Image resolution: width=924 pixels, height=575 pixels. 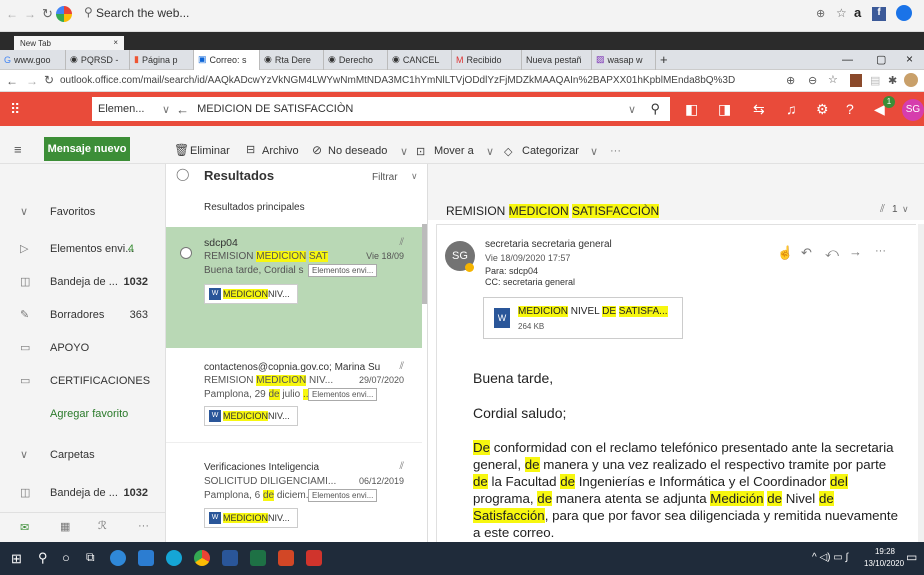 I want to click on select-all-icon: ◯, so click(x=182, y=174).